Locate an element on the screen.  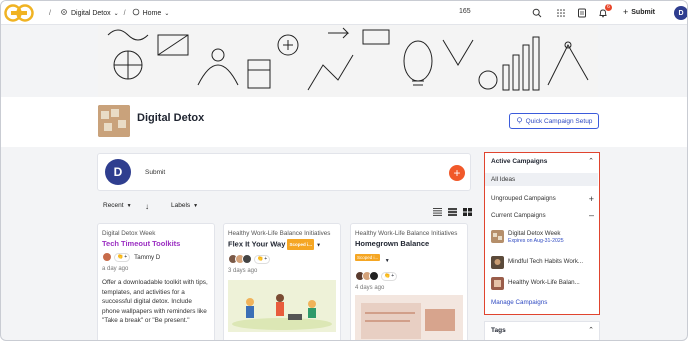
compact-view-icon is located at coordinates (452, 212).